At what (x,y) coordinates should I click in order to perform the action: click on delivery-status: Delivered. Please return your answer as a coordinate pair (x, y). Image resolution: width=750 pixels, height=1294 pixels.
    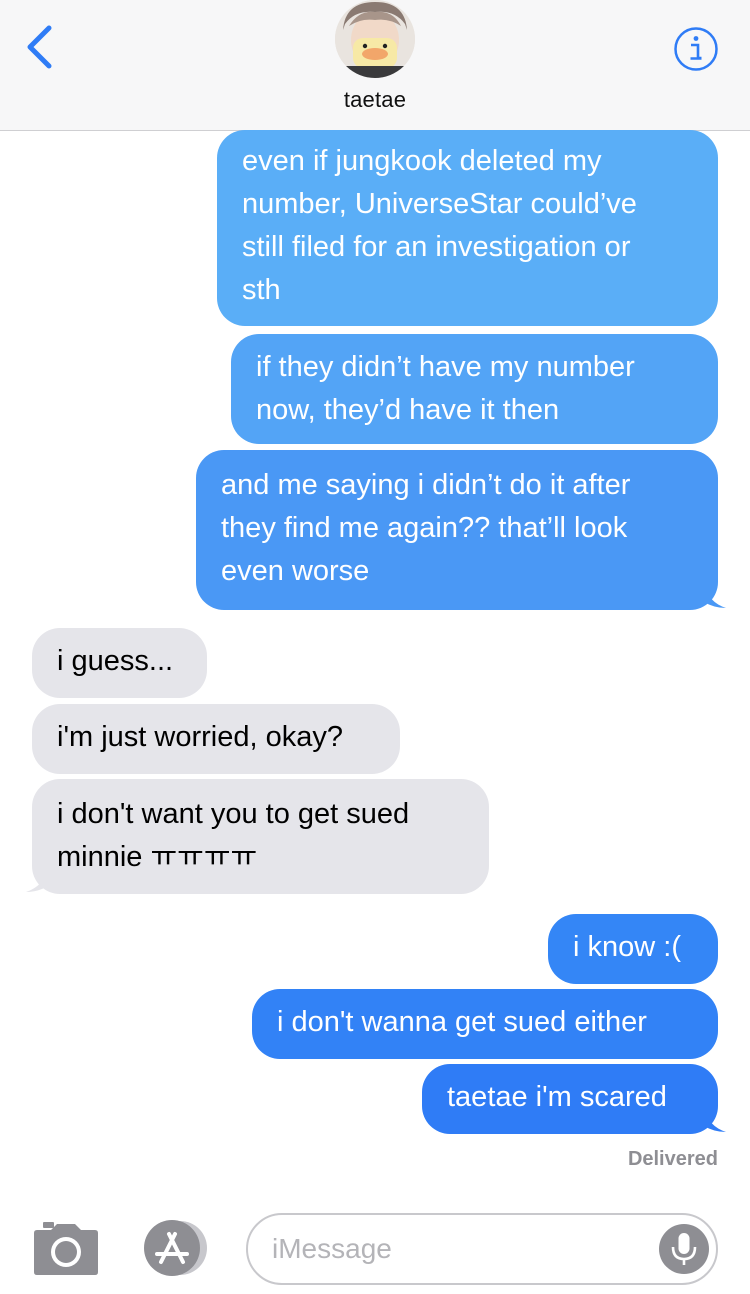
    Looking at the image, I should click on (672, 1159).